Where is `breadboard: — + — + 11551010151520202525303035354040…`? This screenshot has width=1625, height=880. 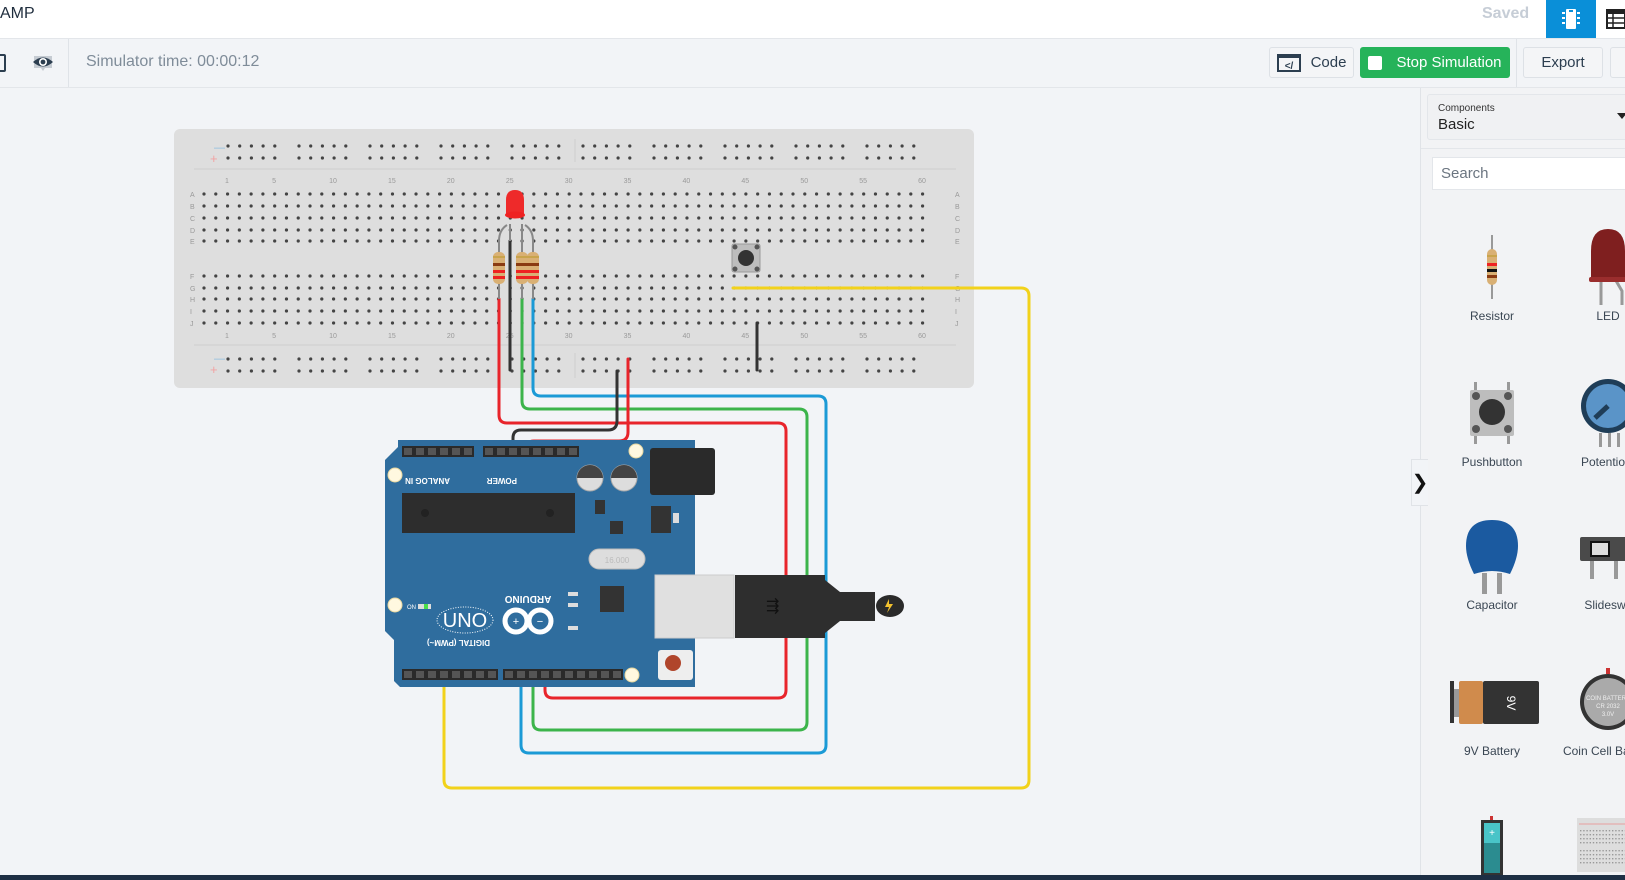
breadboard: — + — + 11551010151520202525303035354040… is located at coordinates (574, 258).